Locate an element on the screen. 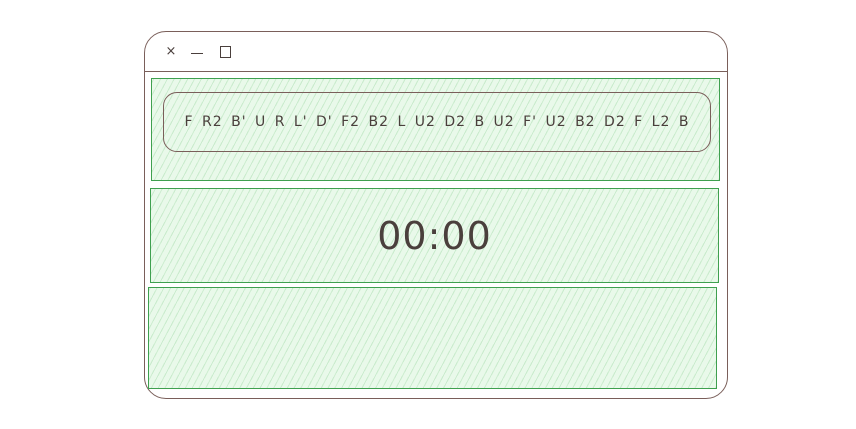  timer-panel: 00:00 is located at coordinates (434, 235).